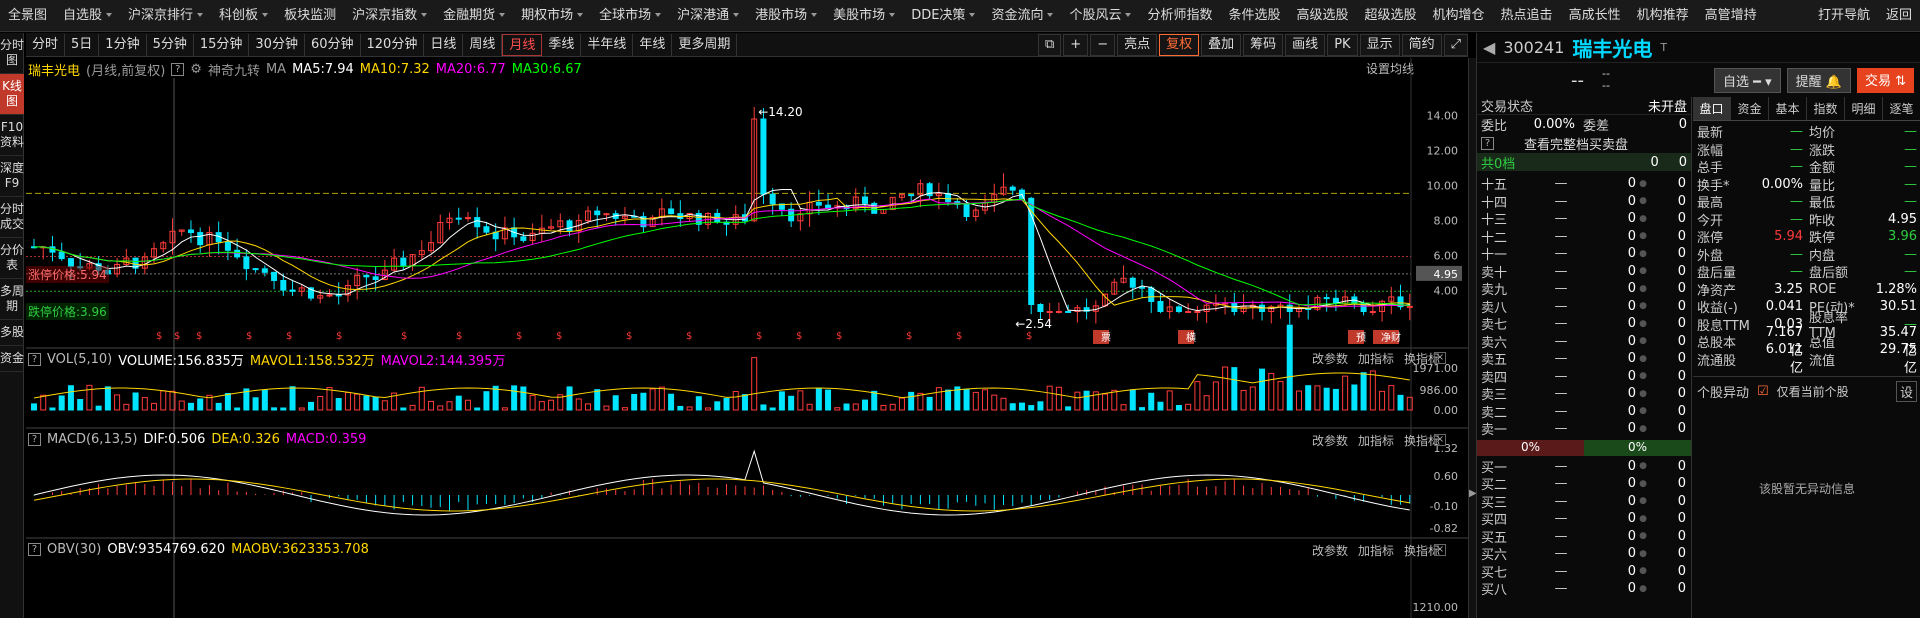  Describe the element at coordinates (393, 44) in the screenshot. I see `period-tab: 120分钟` at that location.